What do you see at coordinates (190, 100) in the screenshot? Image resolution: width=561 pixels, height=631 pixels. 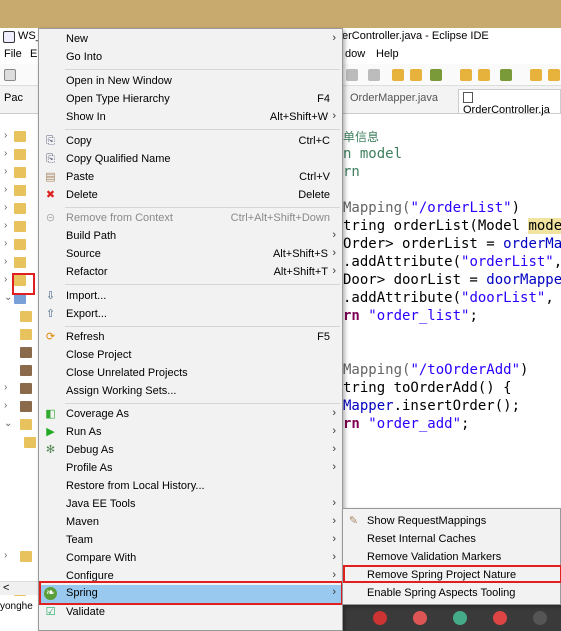 I see `menu-item-open-type-hierarchy: Open Type Hierarchy F4` at bounding box center [190, 100].